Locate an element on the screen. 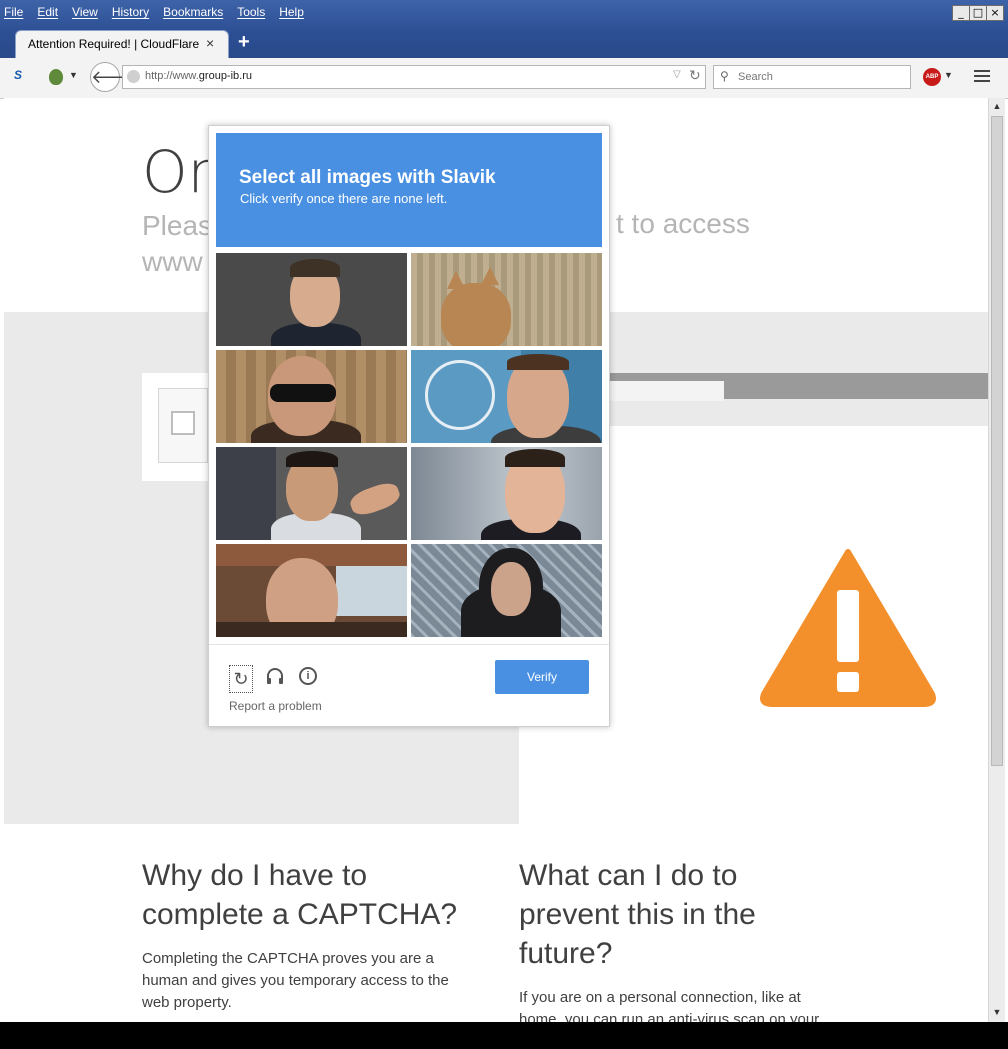 This screenshot has width=1008, height=1049. browser-tab: Attention Required! | CloudFlare × is located at coordinates (122, 44).